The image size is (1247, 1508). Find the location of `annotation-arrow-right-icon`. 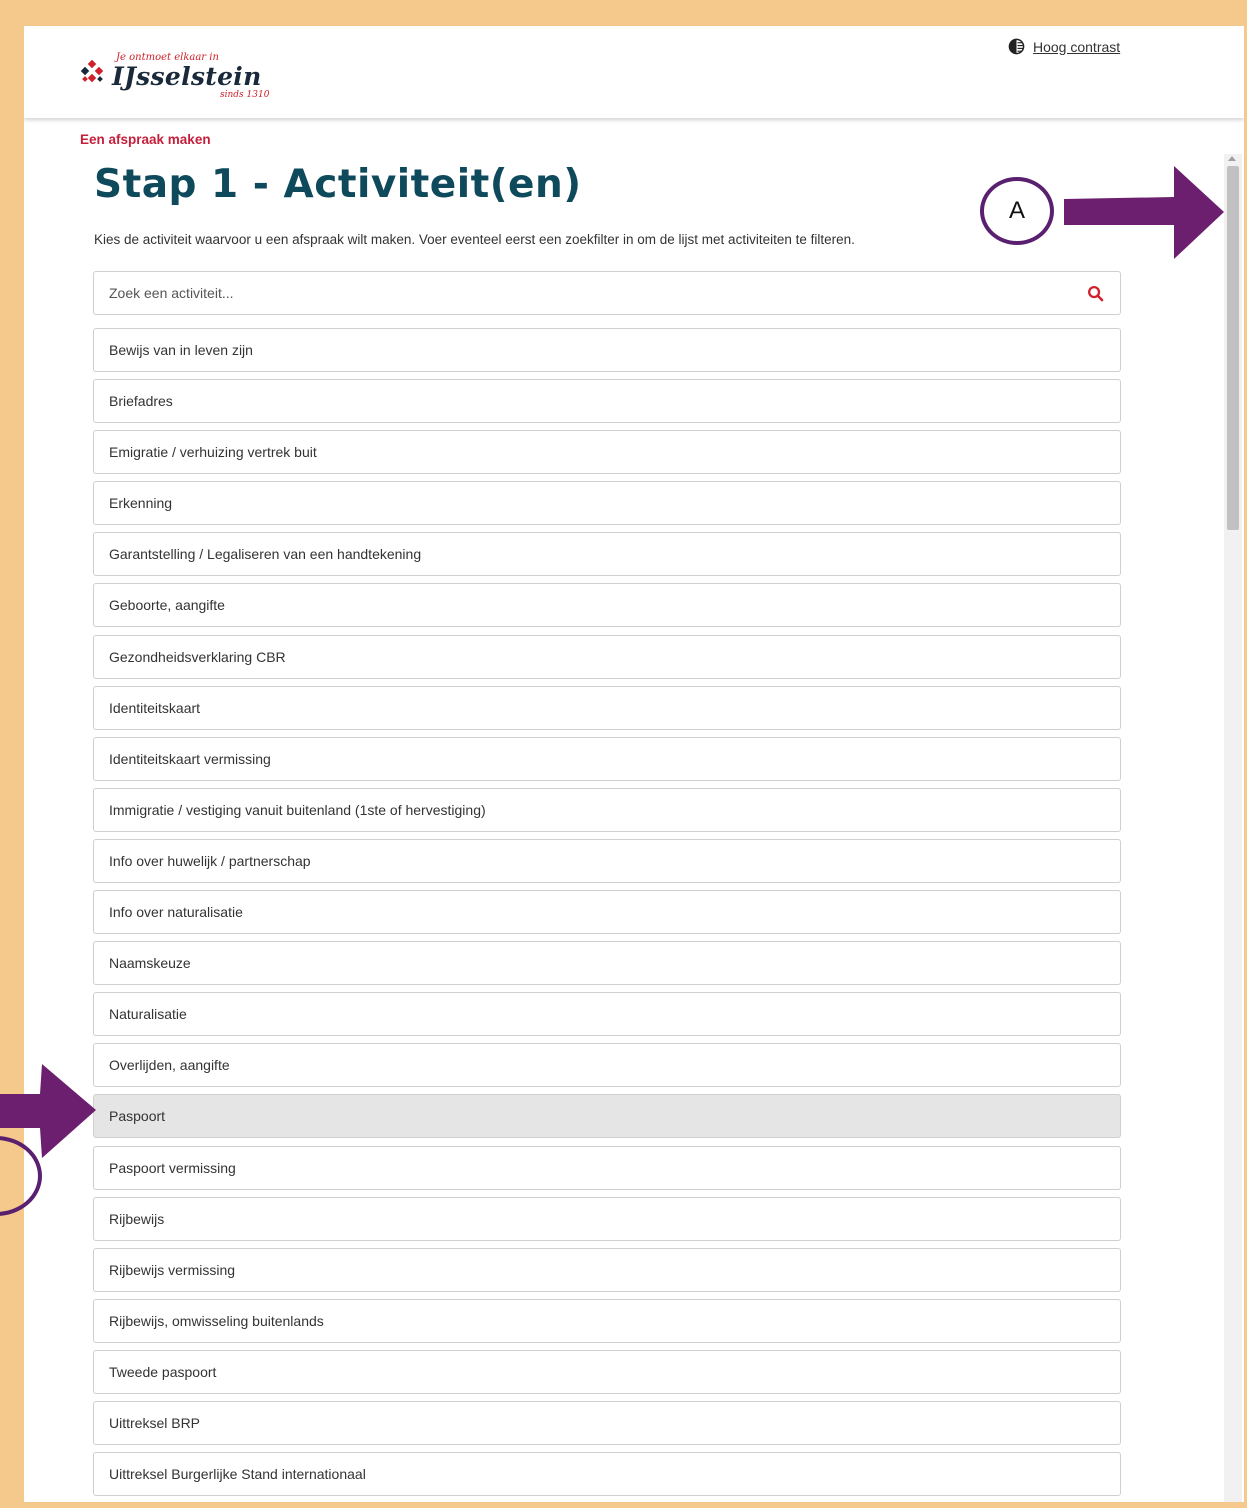

annotation-arrow-right-icon is located at coordinates (1144, 212).